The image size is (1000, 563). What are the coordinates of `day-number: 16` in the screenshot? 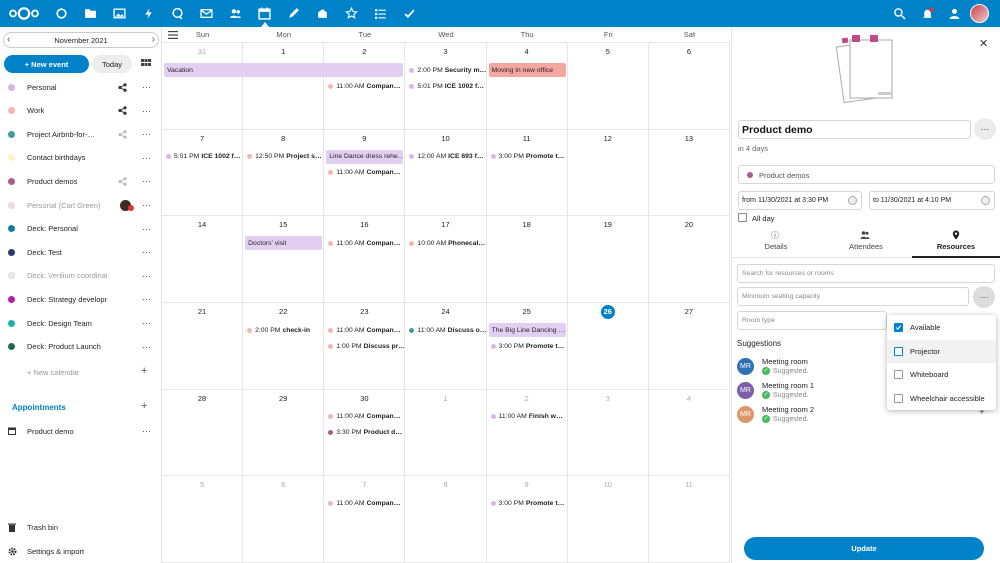 It's located at (364, 224).